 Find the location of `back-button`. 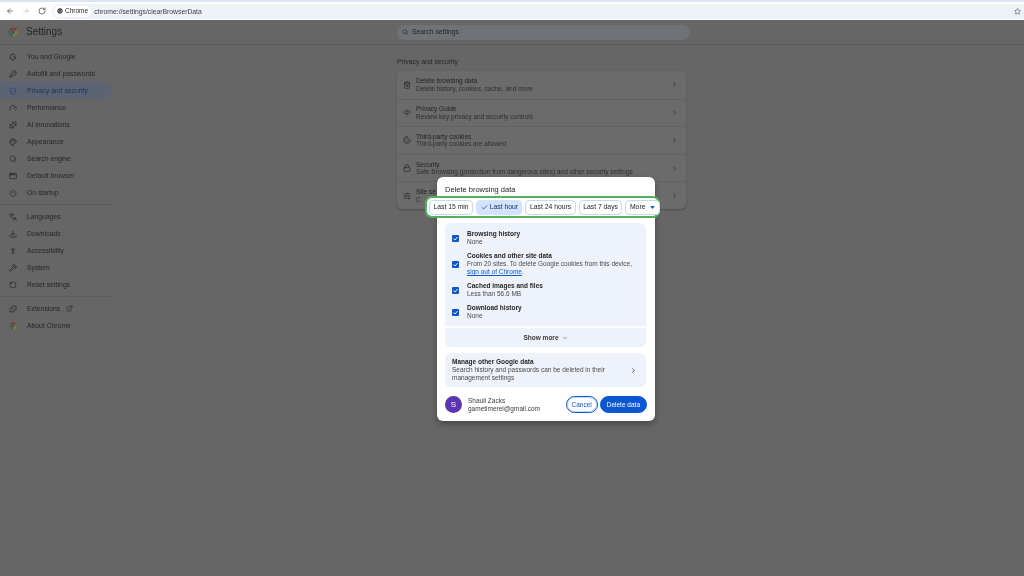

back-button is located at coordinates (9, 11).